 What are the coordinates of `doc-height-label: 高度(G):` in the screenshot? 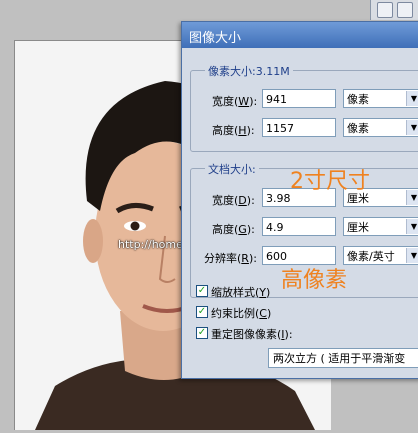 It's located at (233, 229).